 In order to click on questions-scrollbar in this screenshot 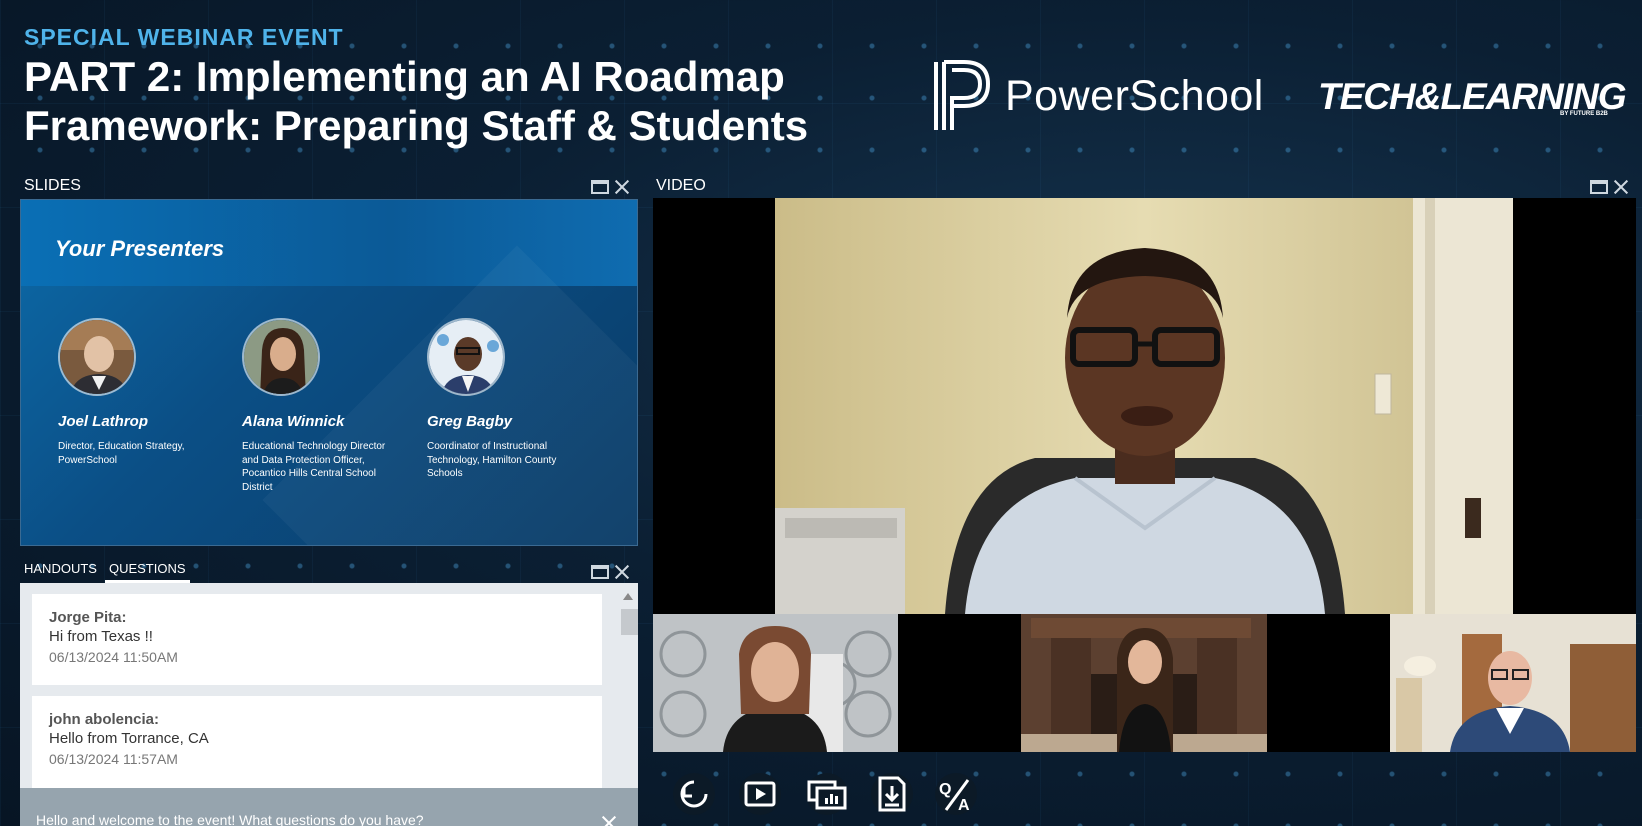, I will do `click(628, 686)`.